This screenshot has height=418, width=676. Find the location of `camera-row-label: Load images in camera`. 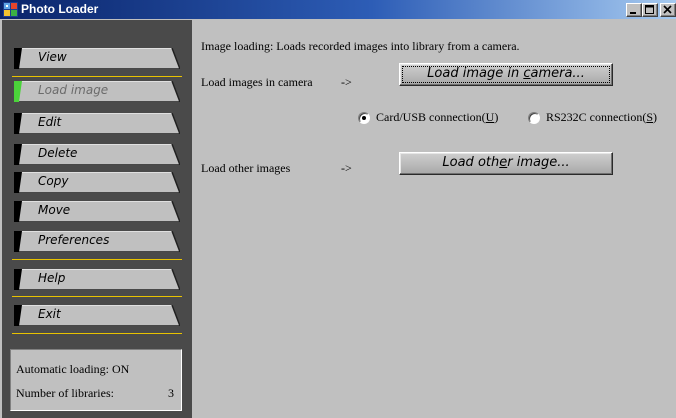

camera-row-label: Load images in camera is located at coordinates (257, 82).